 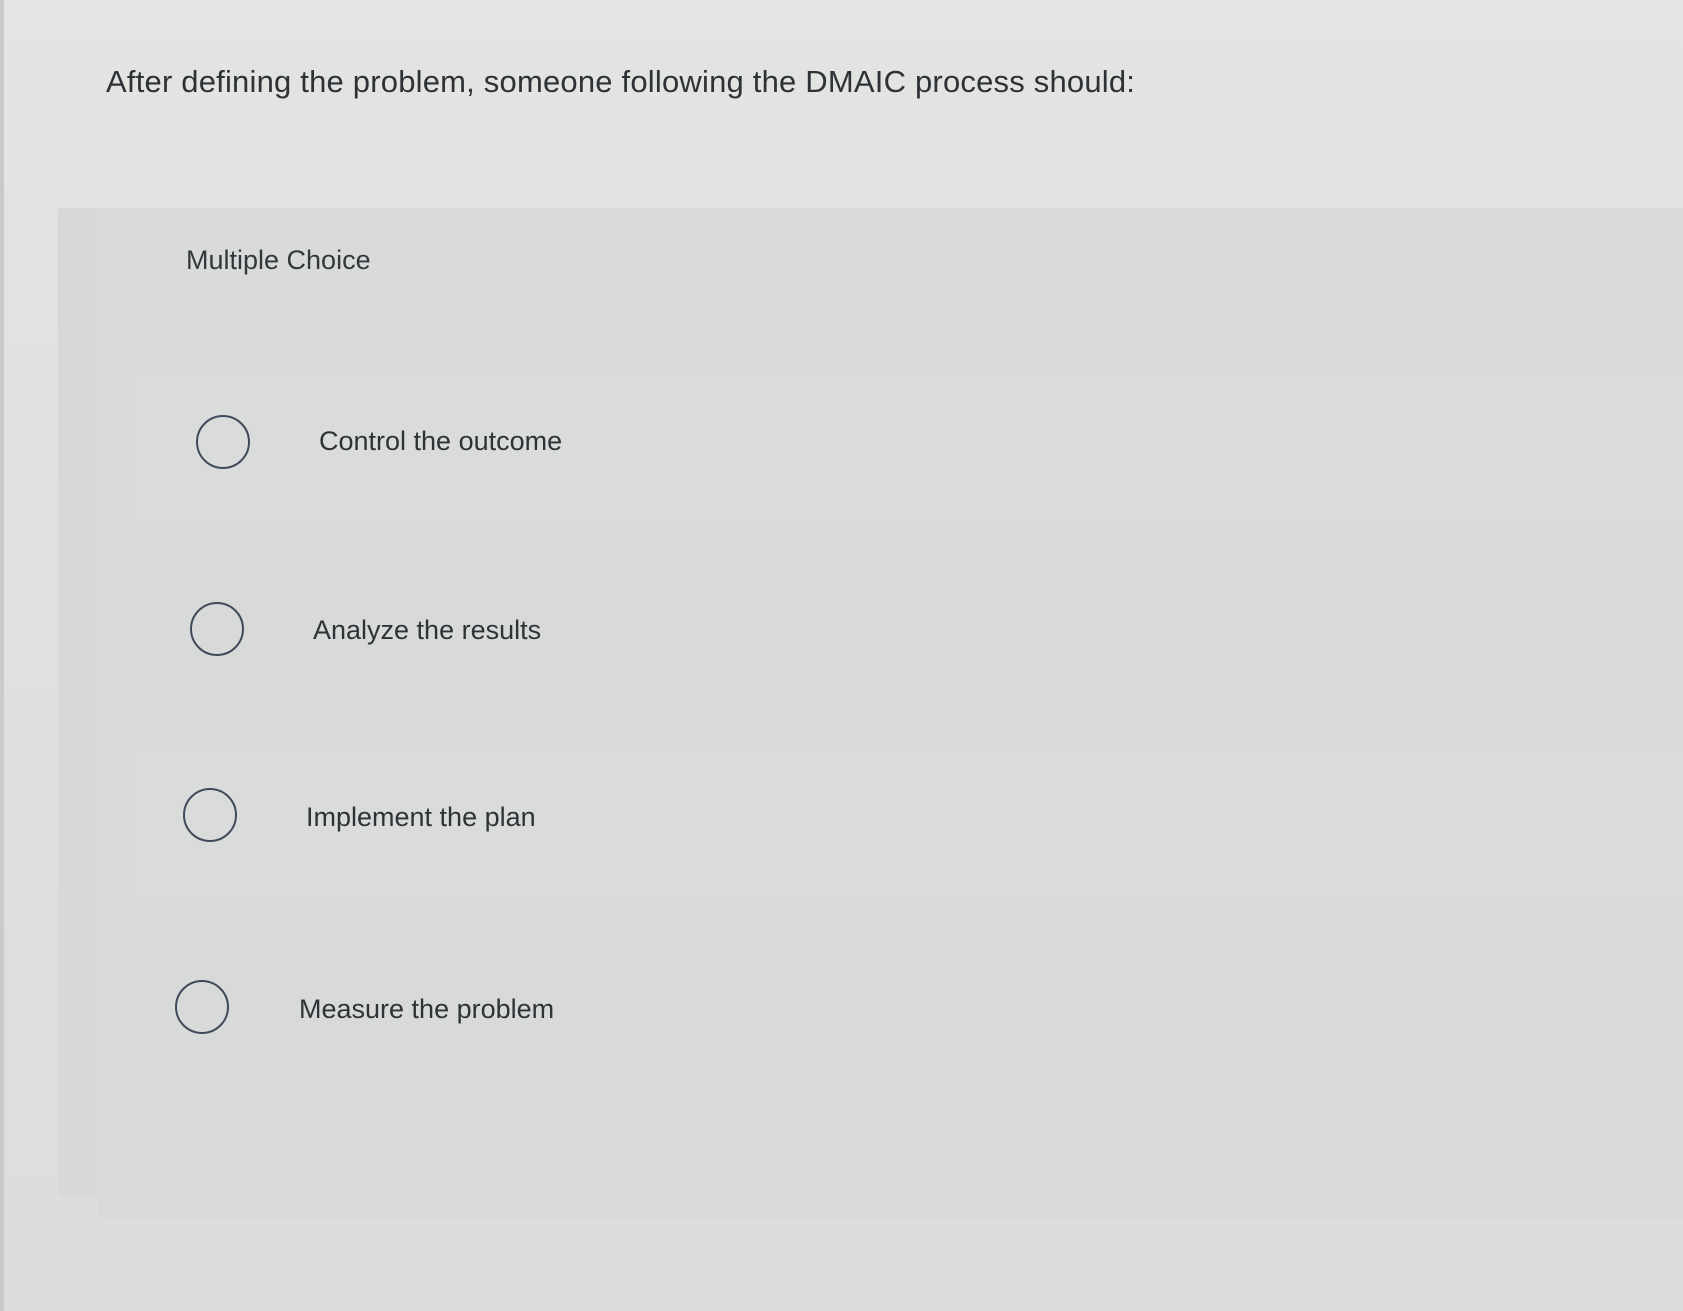 What do you see at coordinates (427, 630) in the screenshot?
I see `answer-option-label: Analyze the results` at bounding box center [427, 630].